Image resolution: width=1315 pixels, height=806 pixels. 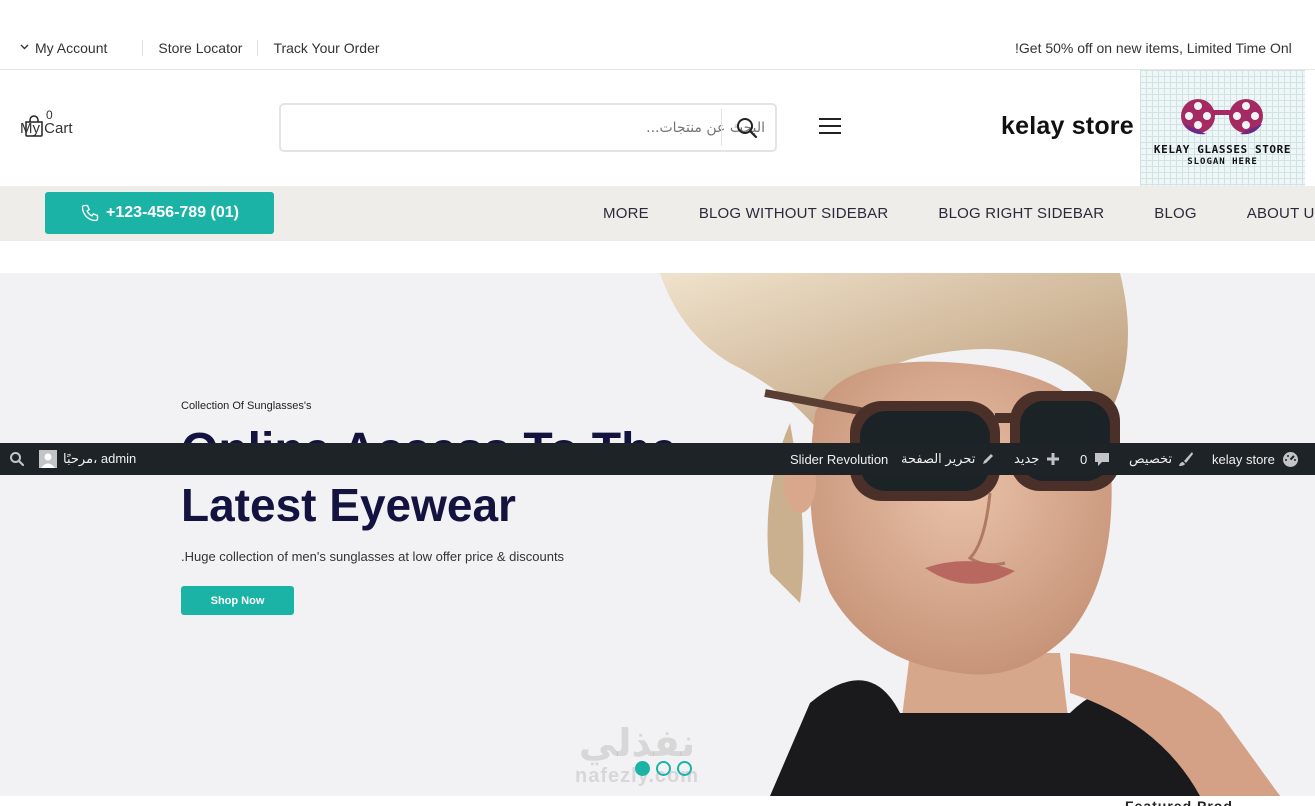 I want to click on site-header: 0 My Cart kelay store KELAY, so click(x=657, y=128).